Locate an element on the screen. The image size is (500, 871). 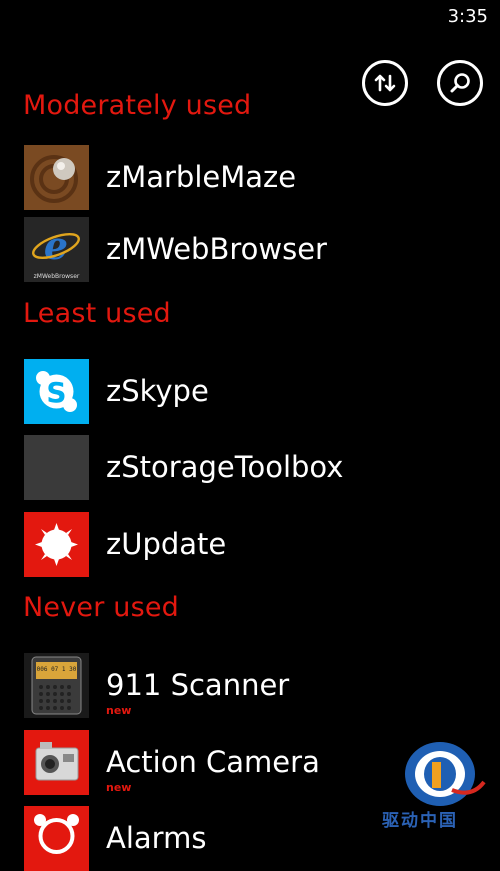
search-icon is located at coordinates (460, 83).